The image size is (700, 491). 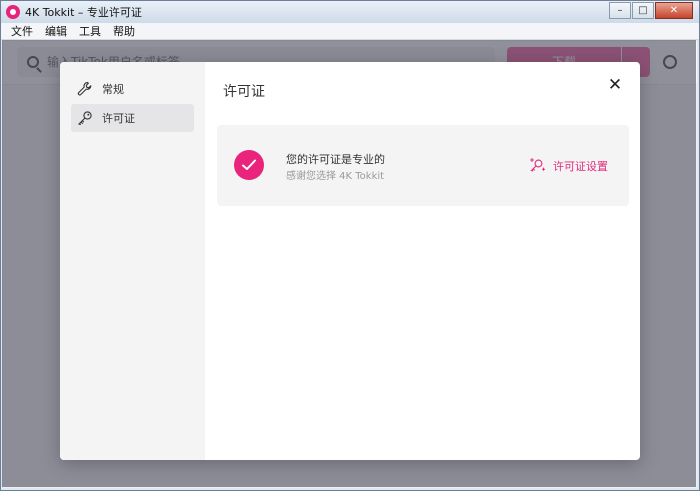 What do you see at coordinates (118, 118) in the screenshot?
I see `sidebar-item-label: 许可证` at bounding box center [118, 118].